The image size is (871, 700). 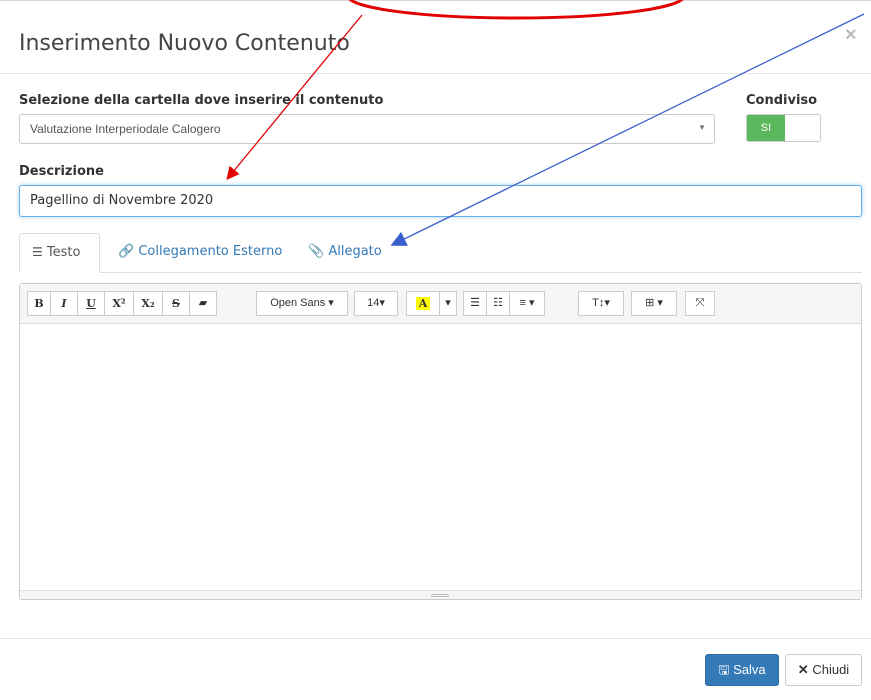 What do you see at coordinates (516, 10) in the screenshot?
I see `annotation-ellipse` at bounding box center [516, 10].